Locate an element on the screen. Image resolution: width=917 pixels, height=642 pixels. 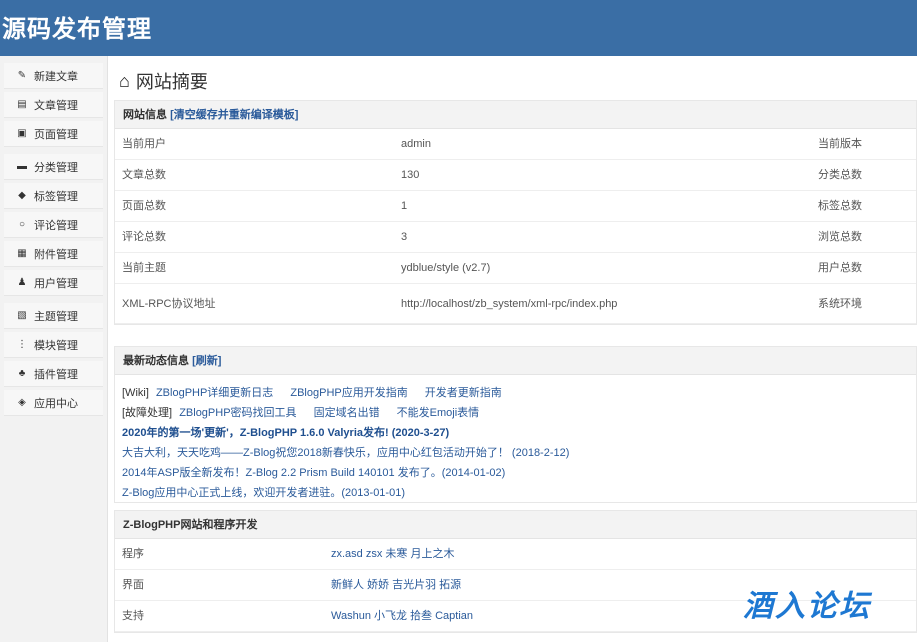
dev-value: zx.asd zsx 未寒 月上之木 is located at coordinates (392, 554).